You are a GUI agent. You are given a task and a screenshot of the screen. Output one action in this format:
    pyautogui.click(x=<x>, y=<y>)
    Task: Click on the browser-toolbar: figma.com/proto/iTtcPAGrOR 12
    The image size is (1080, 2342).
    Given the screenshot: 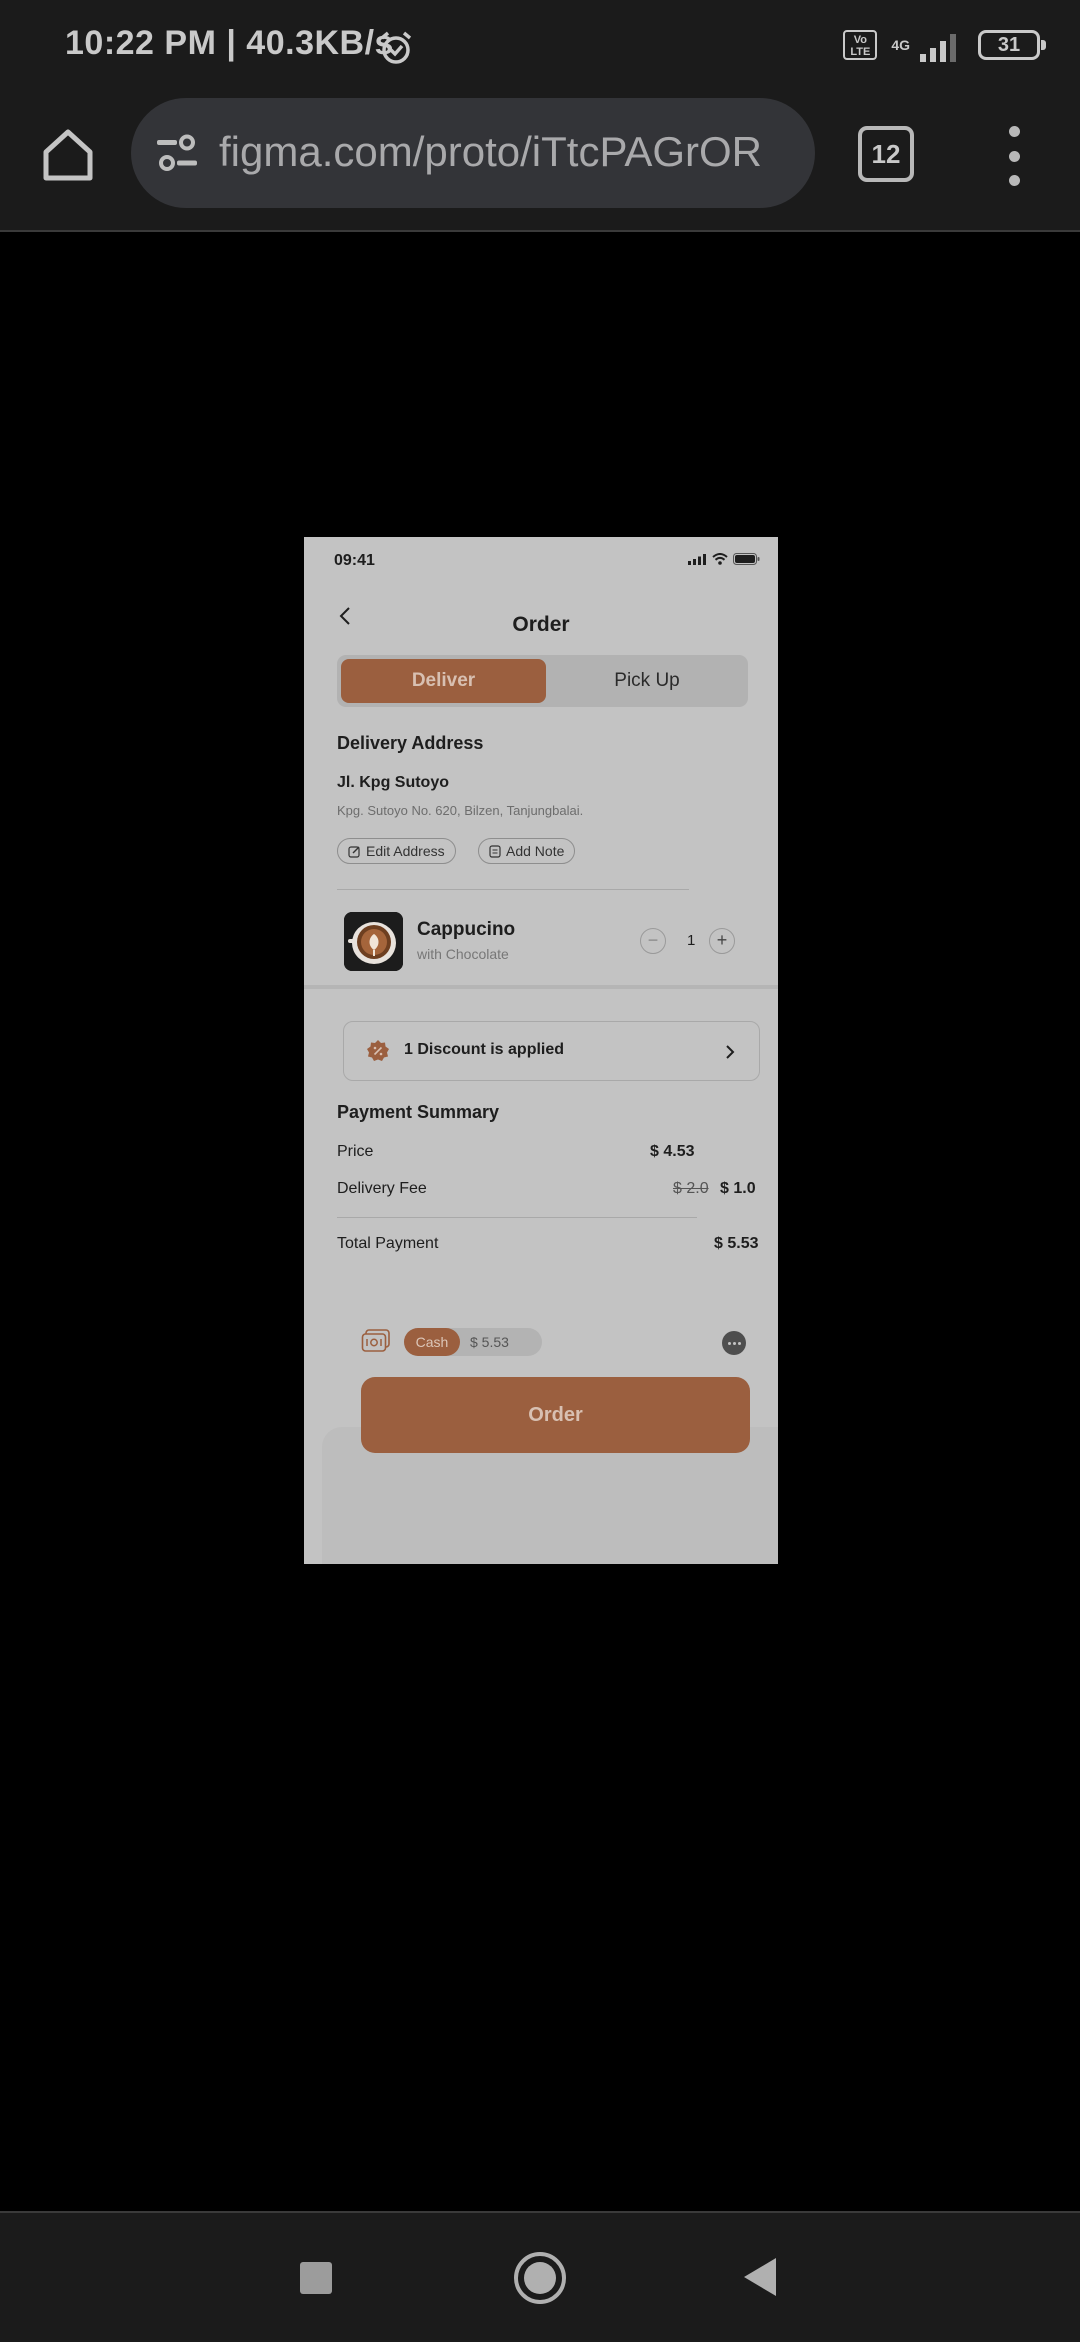 What is the action you would take?
    pyautogui.click(x=540, y=164)
    